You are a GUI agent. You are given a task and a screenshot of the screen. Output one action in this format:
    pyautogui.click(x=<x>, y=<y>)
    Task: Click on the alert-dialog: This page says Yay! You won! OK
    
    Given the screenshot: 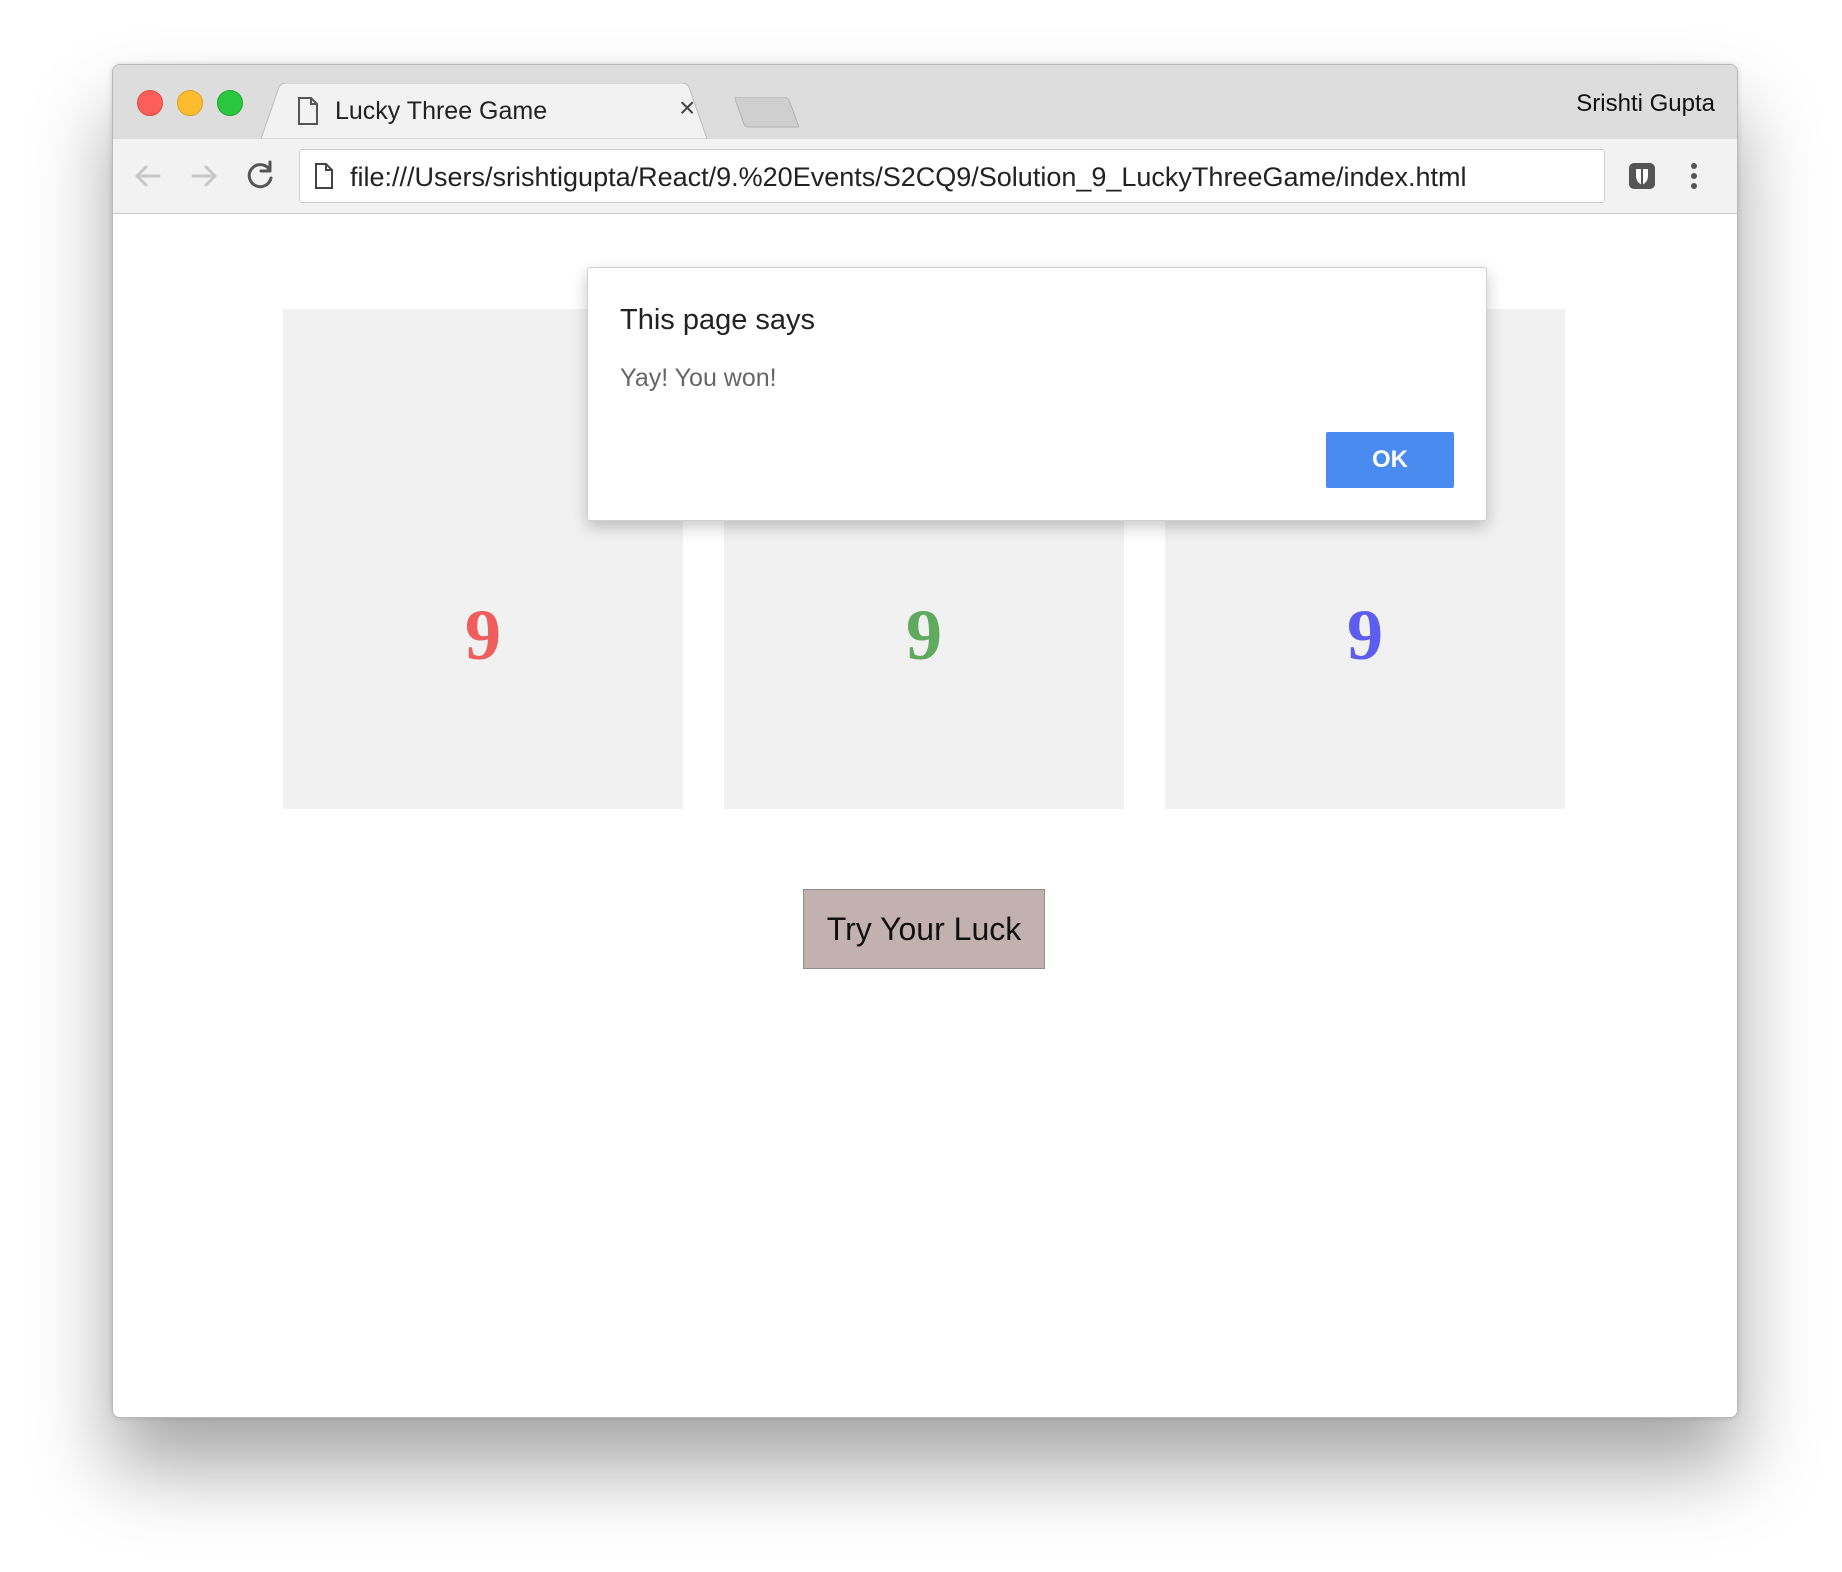 What is the action you would take?
    pyautogui.click(x=1037, y=394)
    